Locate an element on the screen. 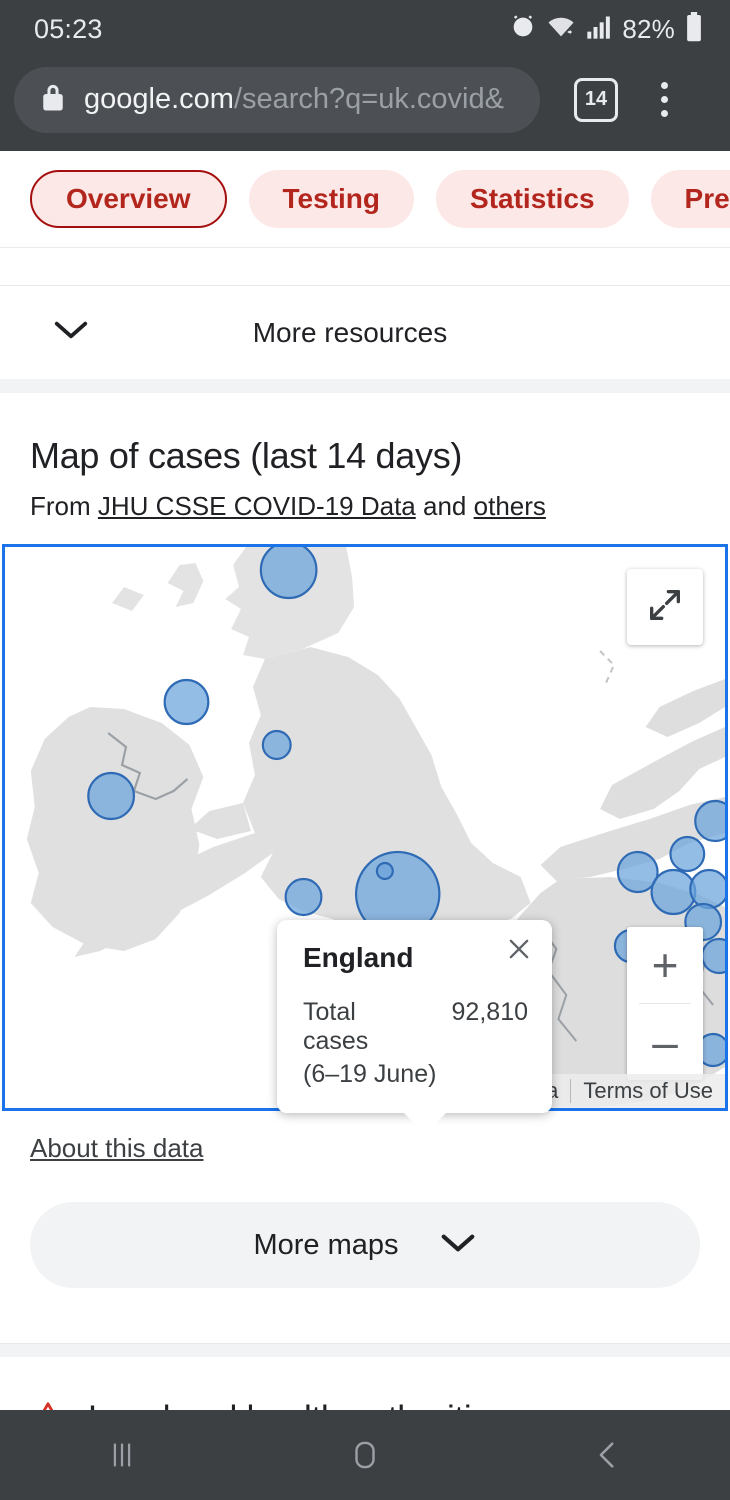 The image size is (730, 1500). browser-toolbar: google.com/search?q=uk.covid& 14 is located at coordinates (365, 104).